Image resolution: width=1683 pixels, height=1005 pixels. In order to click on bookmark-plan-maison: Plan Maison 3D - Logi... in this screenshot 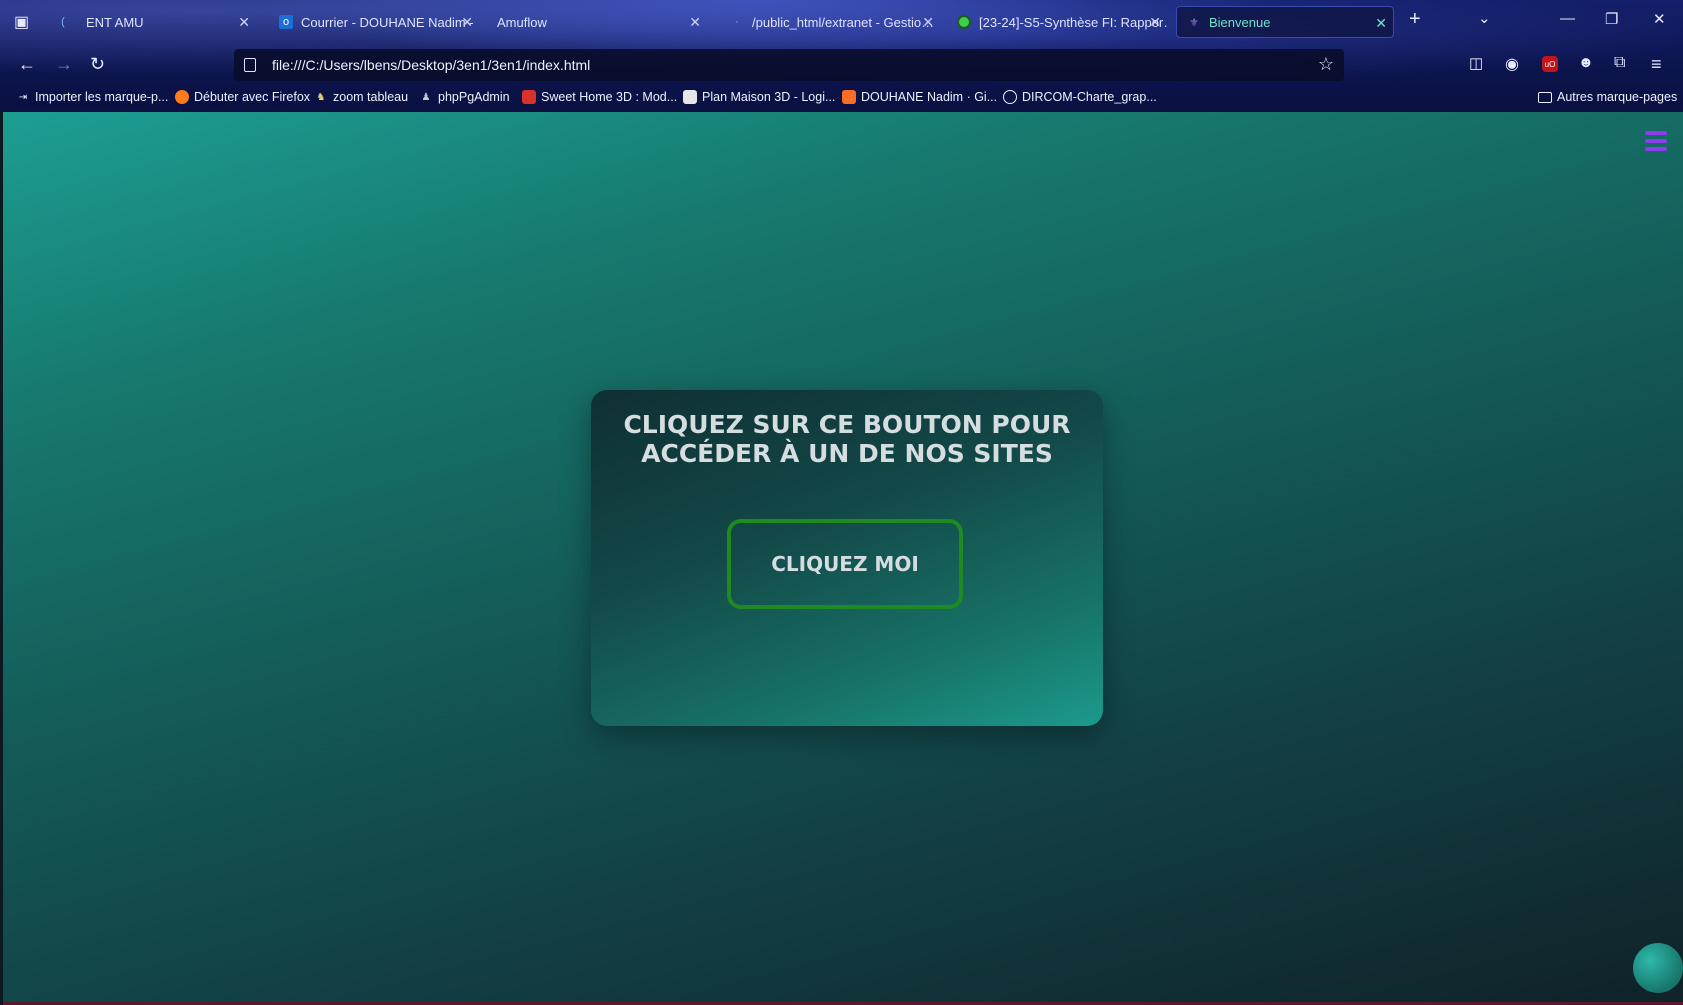, I will do `click(759, 97)`.